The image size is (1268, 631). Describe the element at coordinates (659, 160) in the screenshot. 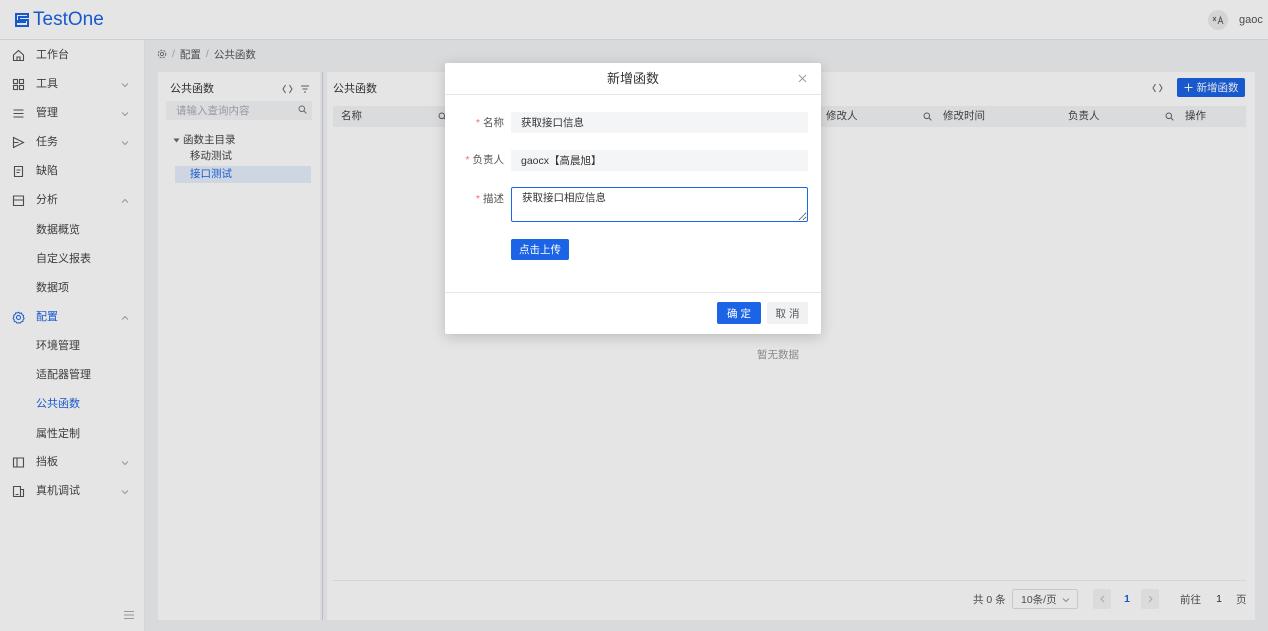

I see `owner-field` at that location.